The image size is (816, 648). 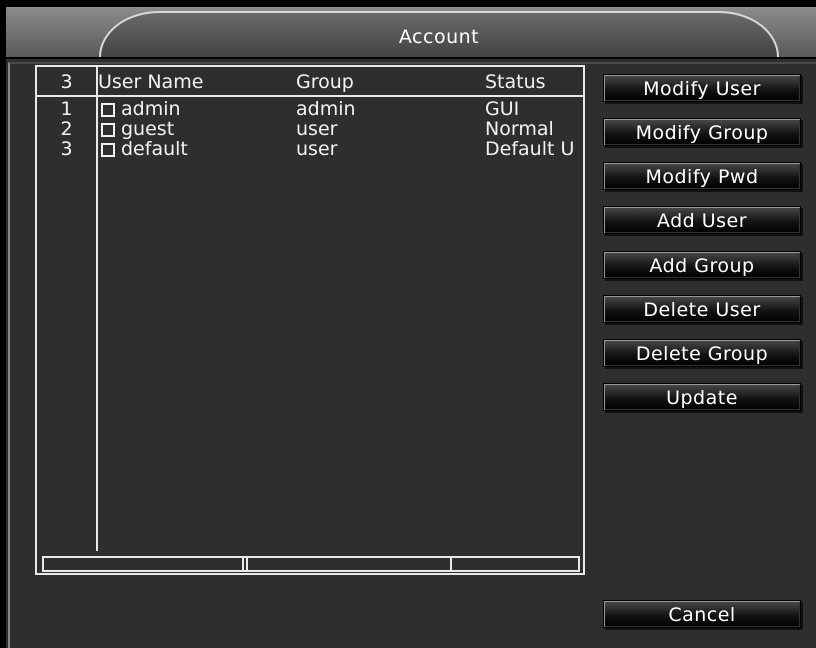 I want to click on scrollbar-thumb, so click(x=245, y=564).